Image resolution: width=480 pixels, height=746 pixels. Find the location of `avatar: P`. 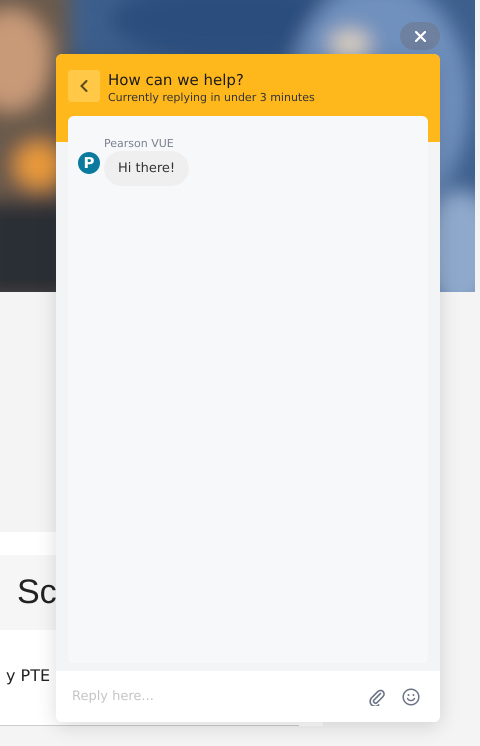

avatar: P is located at coordinates (89, 163).